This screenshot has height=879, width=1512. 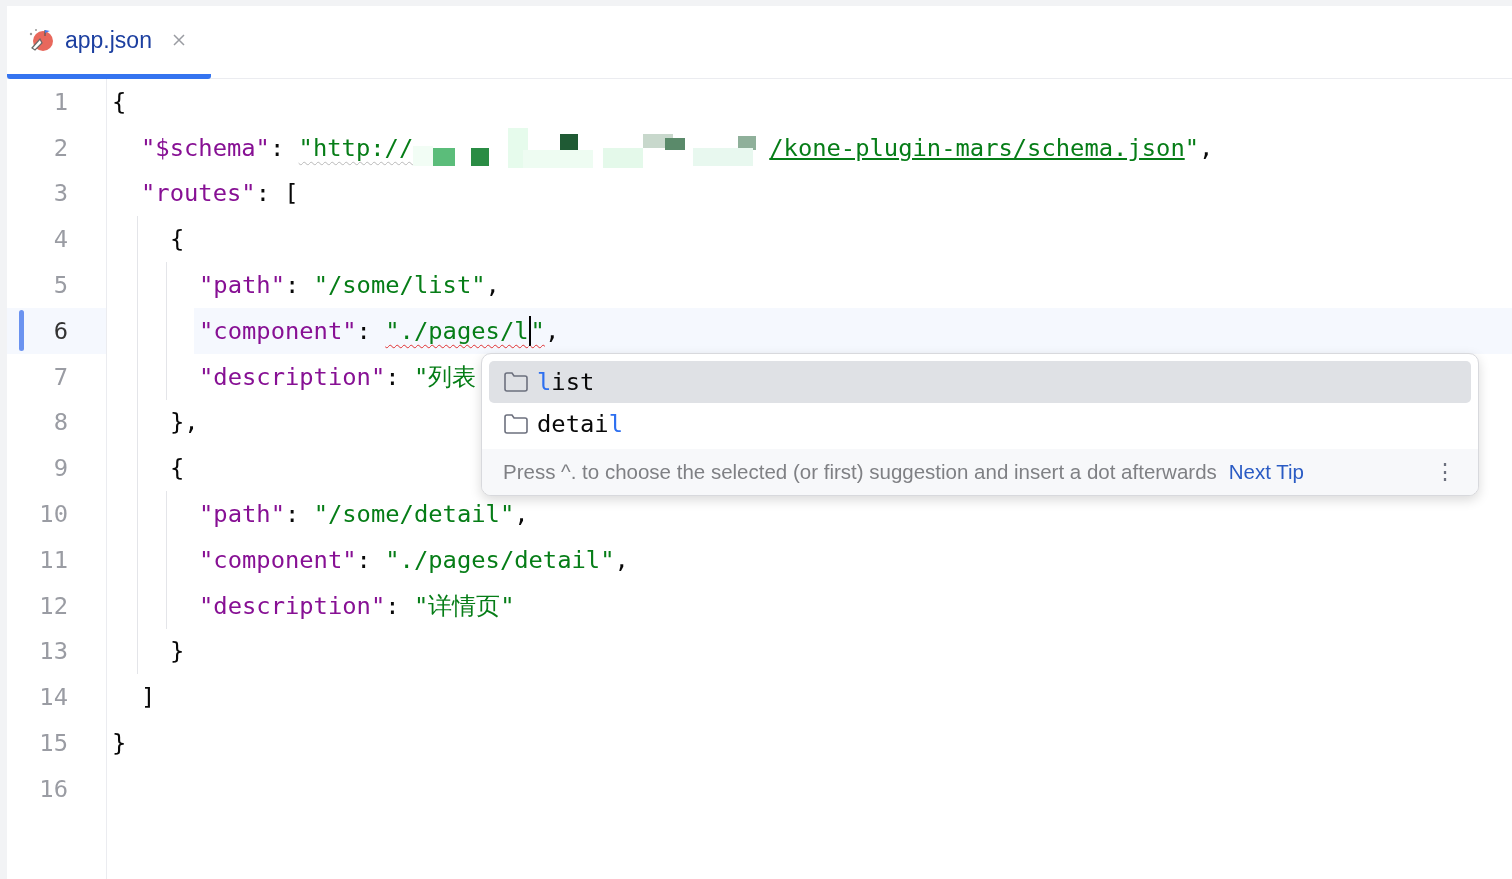 I want to click on text-cursor, so click(x=529, y=330).